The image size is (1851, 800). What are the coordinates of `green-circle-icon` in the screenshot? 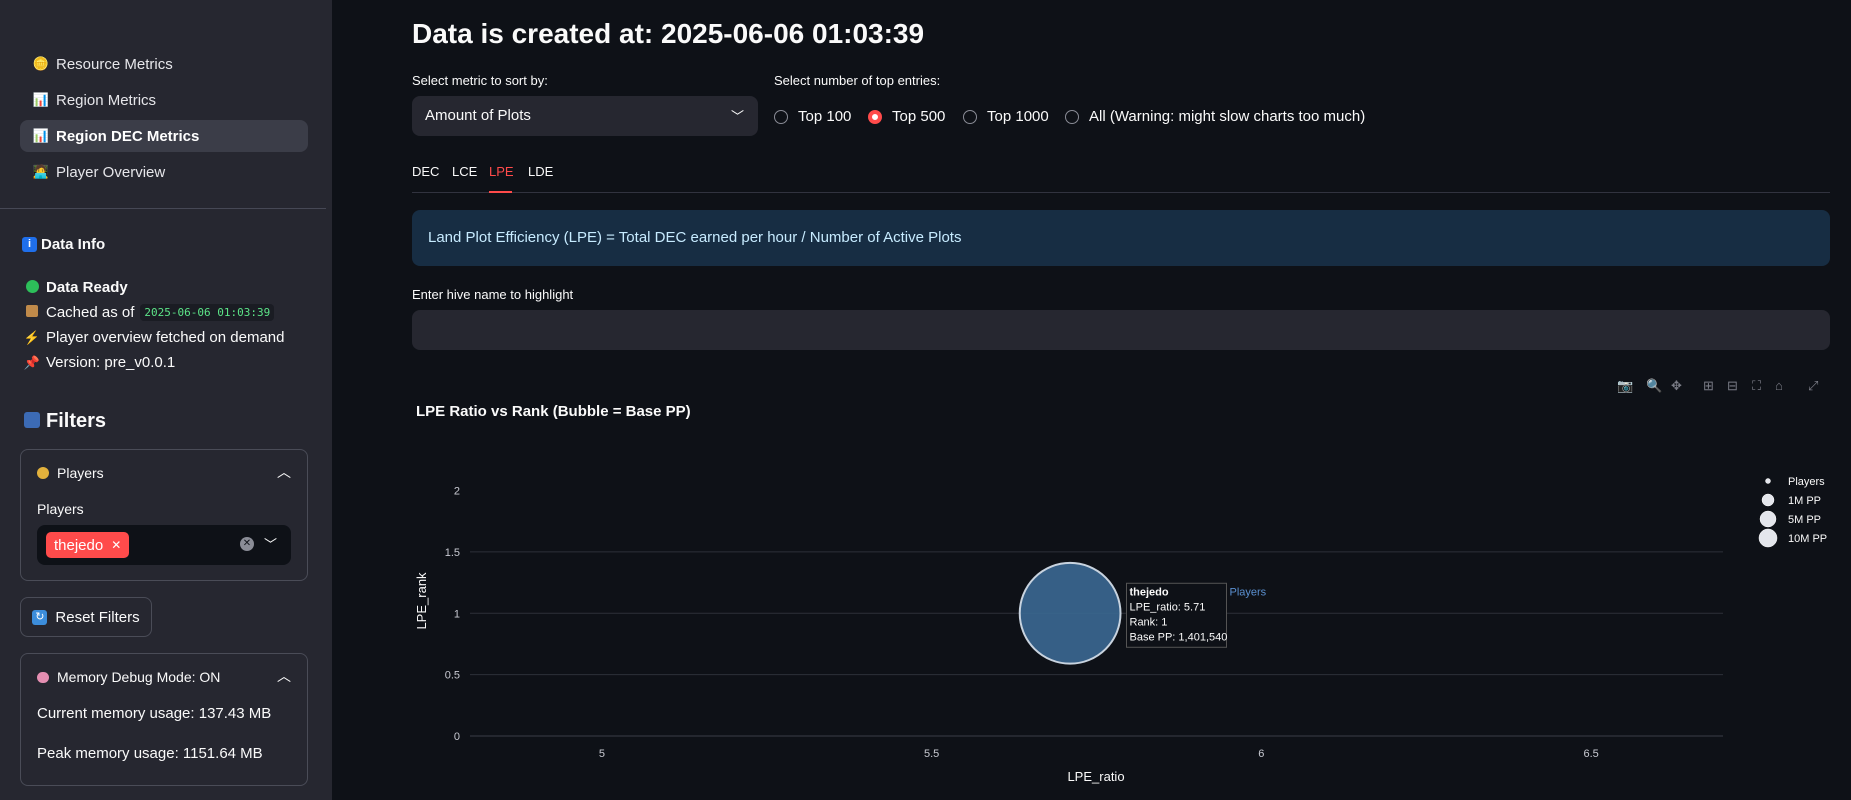 It's located at (32, 287).